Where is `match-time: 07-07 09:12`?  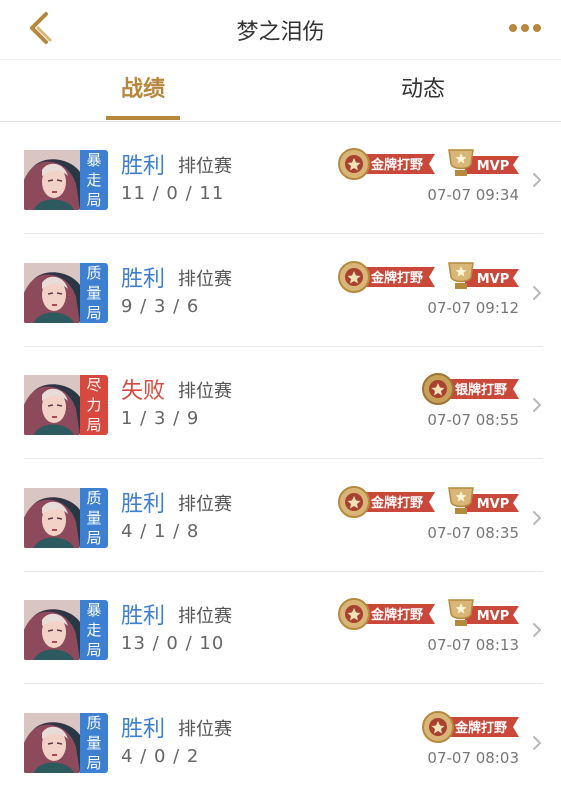 match-time: 07-07 09:12 is located at coordinates (473, 307).